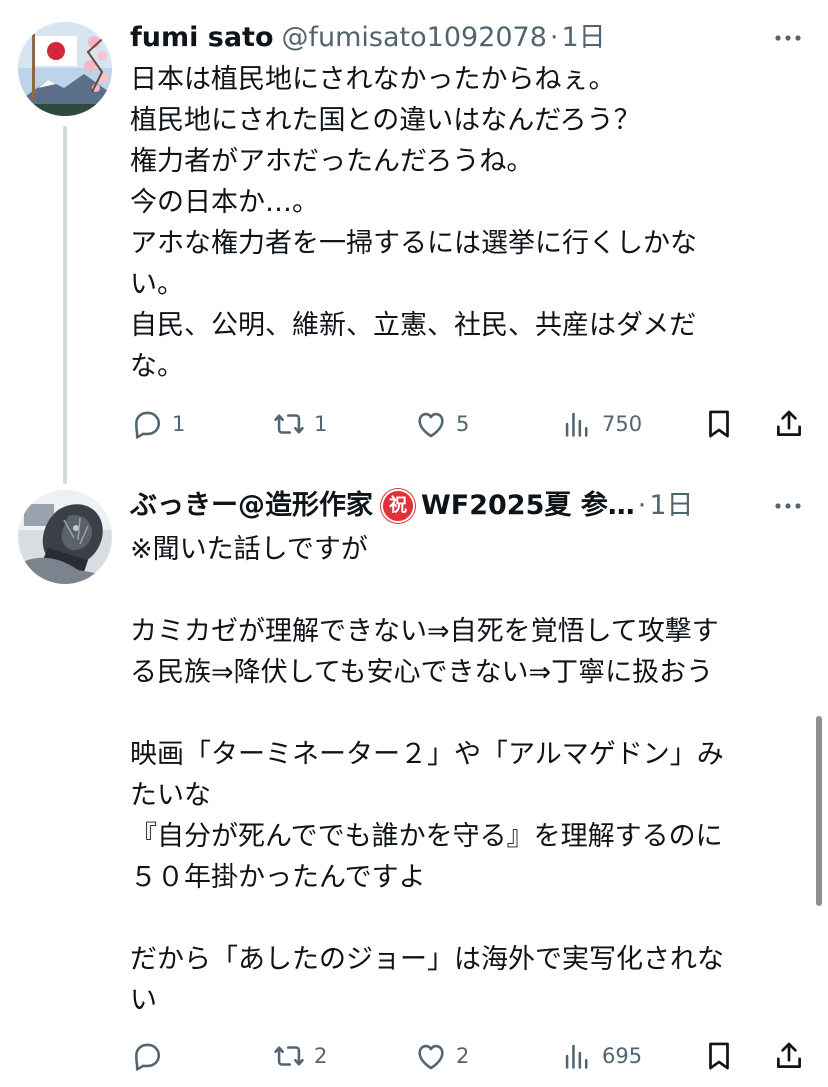 The image size is (828, 1087). I want to click on tweet-header: ぶっきー@造形作家 祝 WF2025夏 参… · 1日, so click(469, 506).